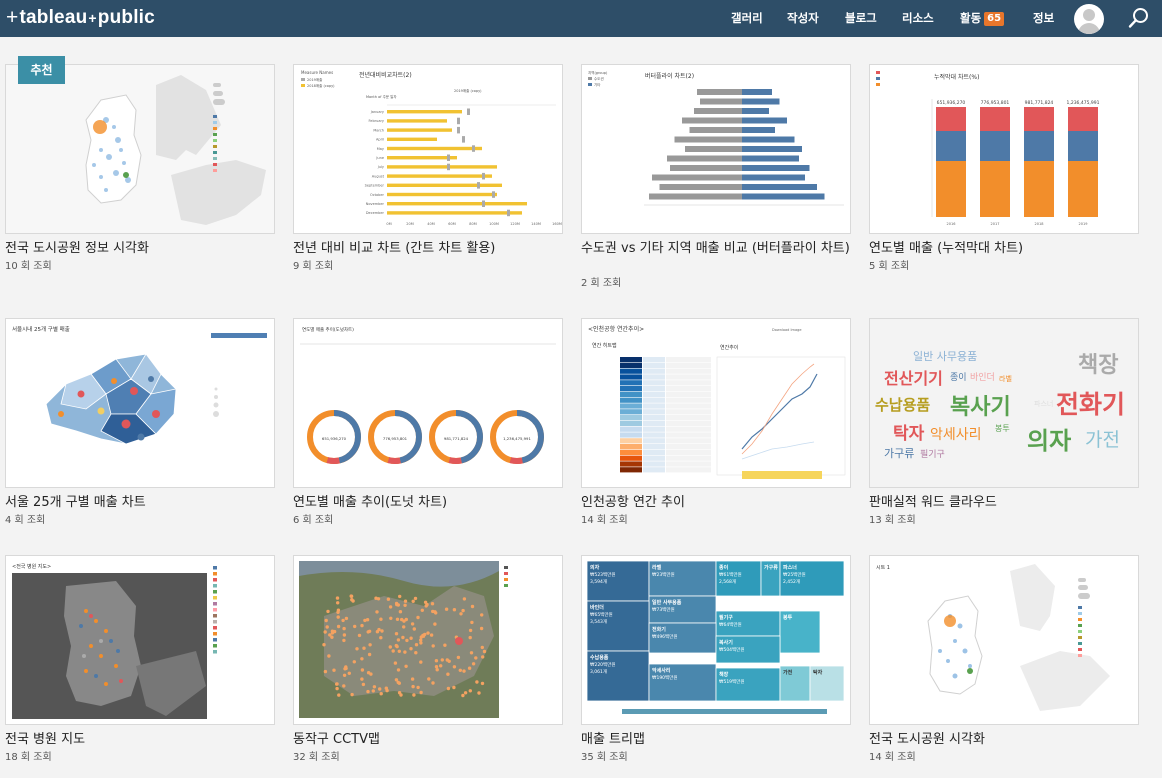  I want to click on nav-gallery: 갤러리, so click(747, 18).